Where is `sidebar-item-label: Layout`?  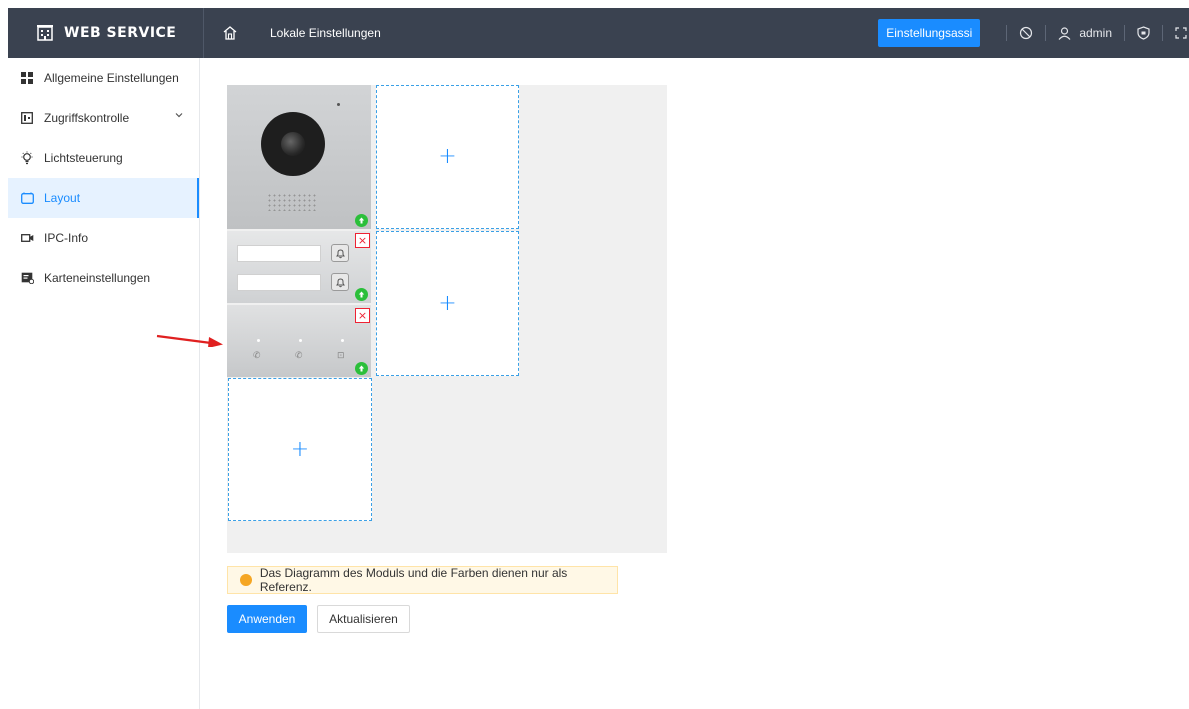
sidebar-item-label: Layout is located at coordinates (62, 198).